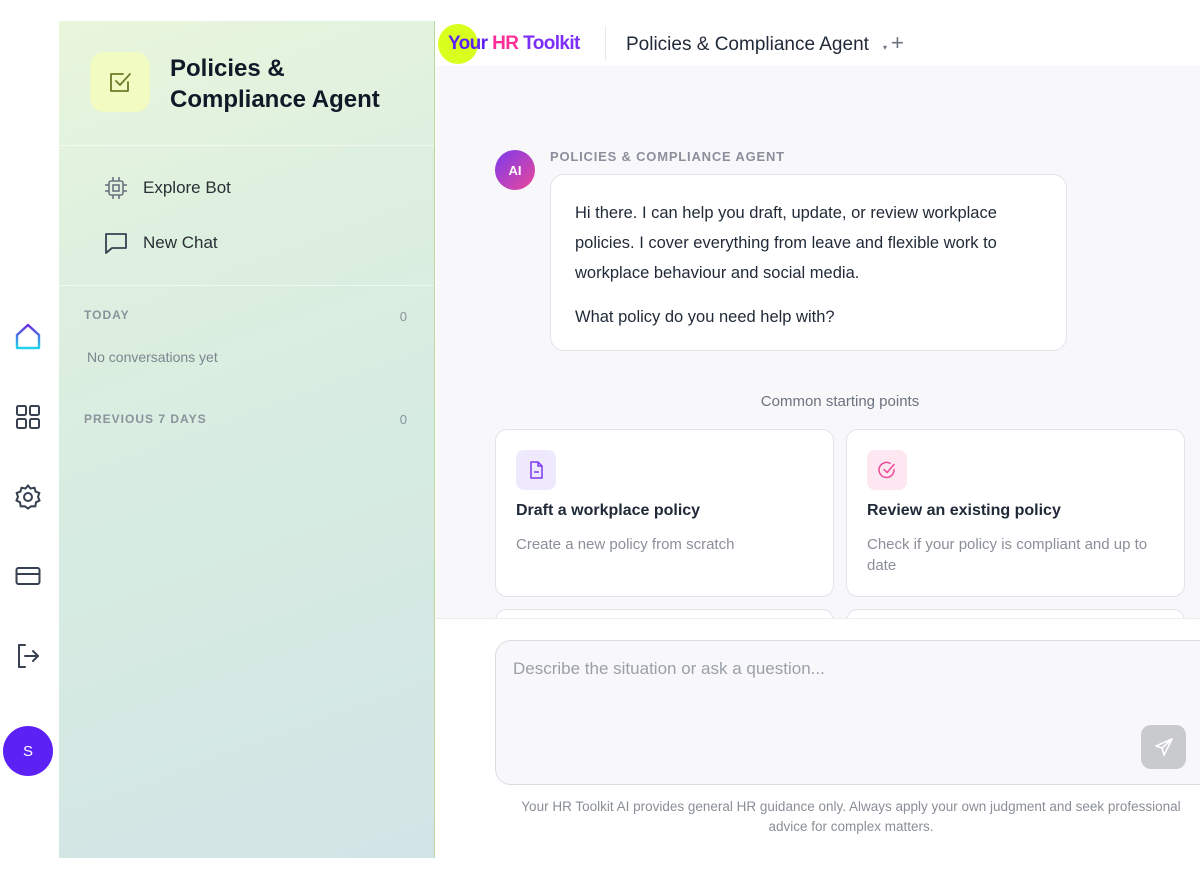 This screenshot has height=880, width=1200. Describe the element at coordinates (187, 187) in the screenshot. I see `explore-bot-label: Explore Bot` at that location.